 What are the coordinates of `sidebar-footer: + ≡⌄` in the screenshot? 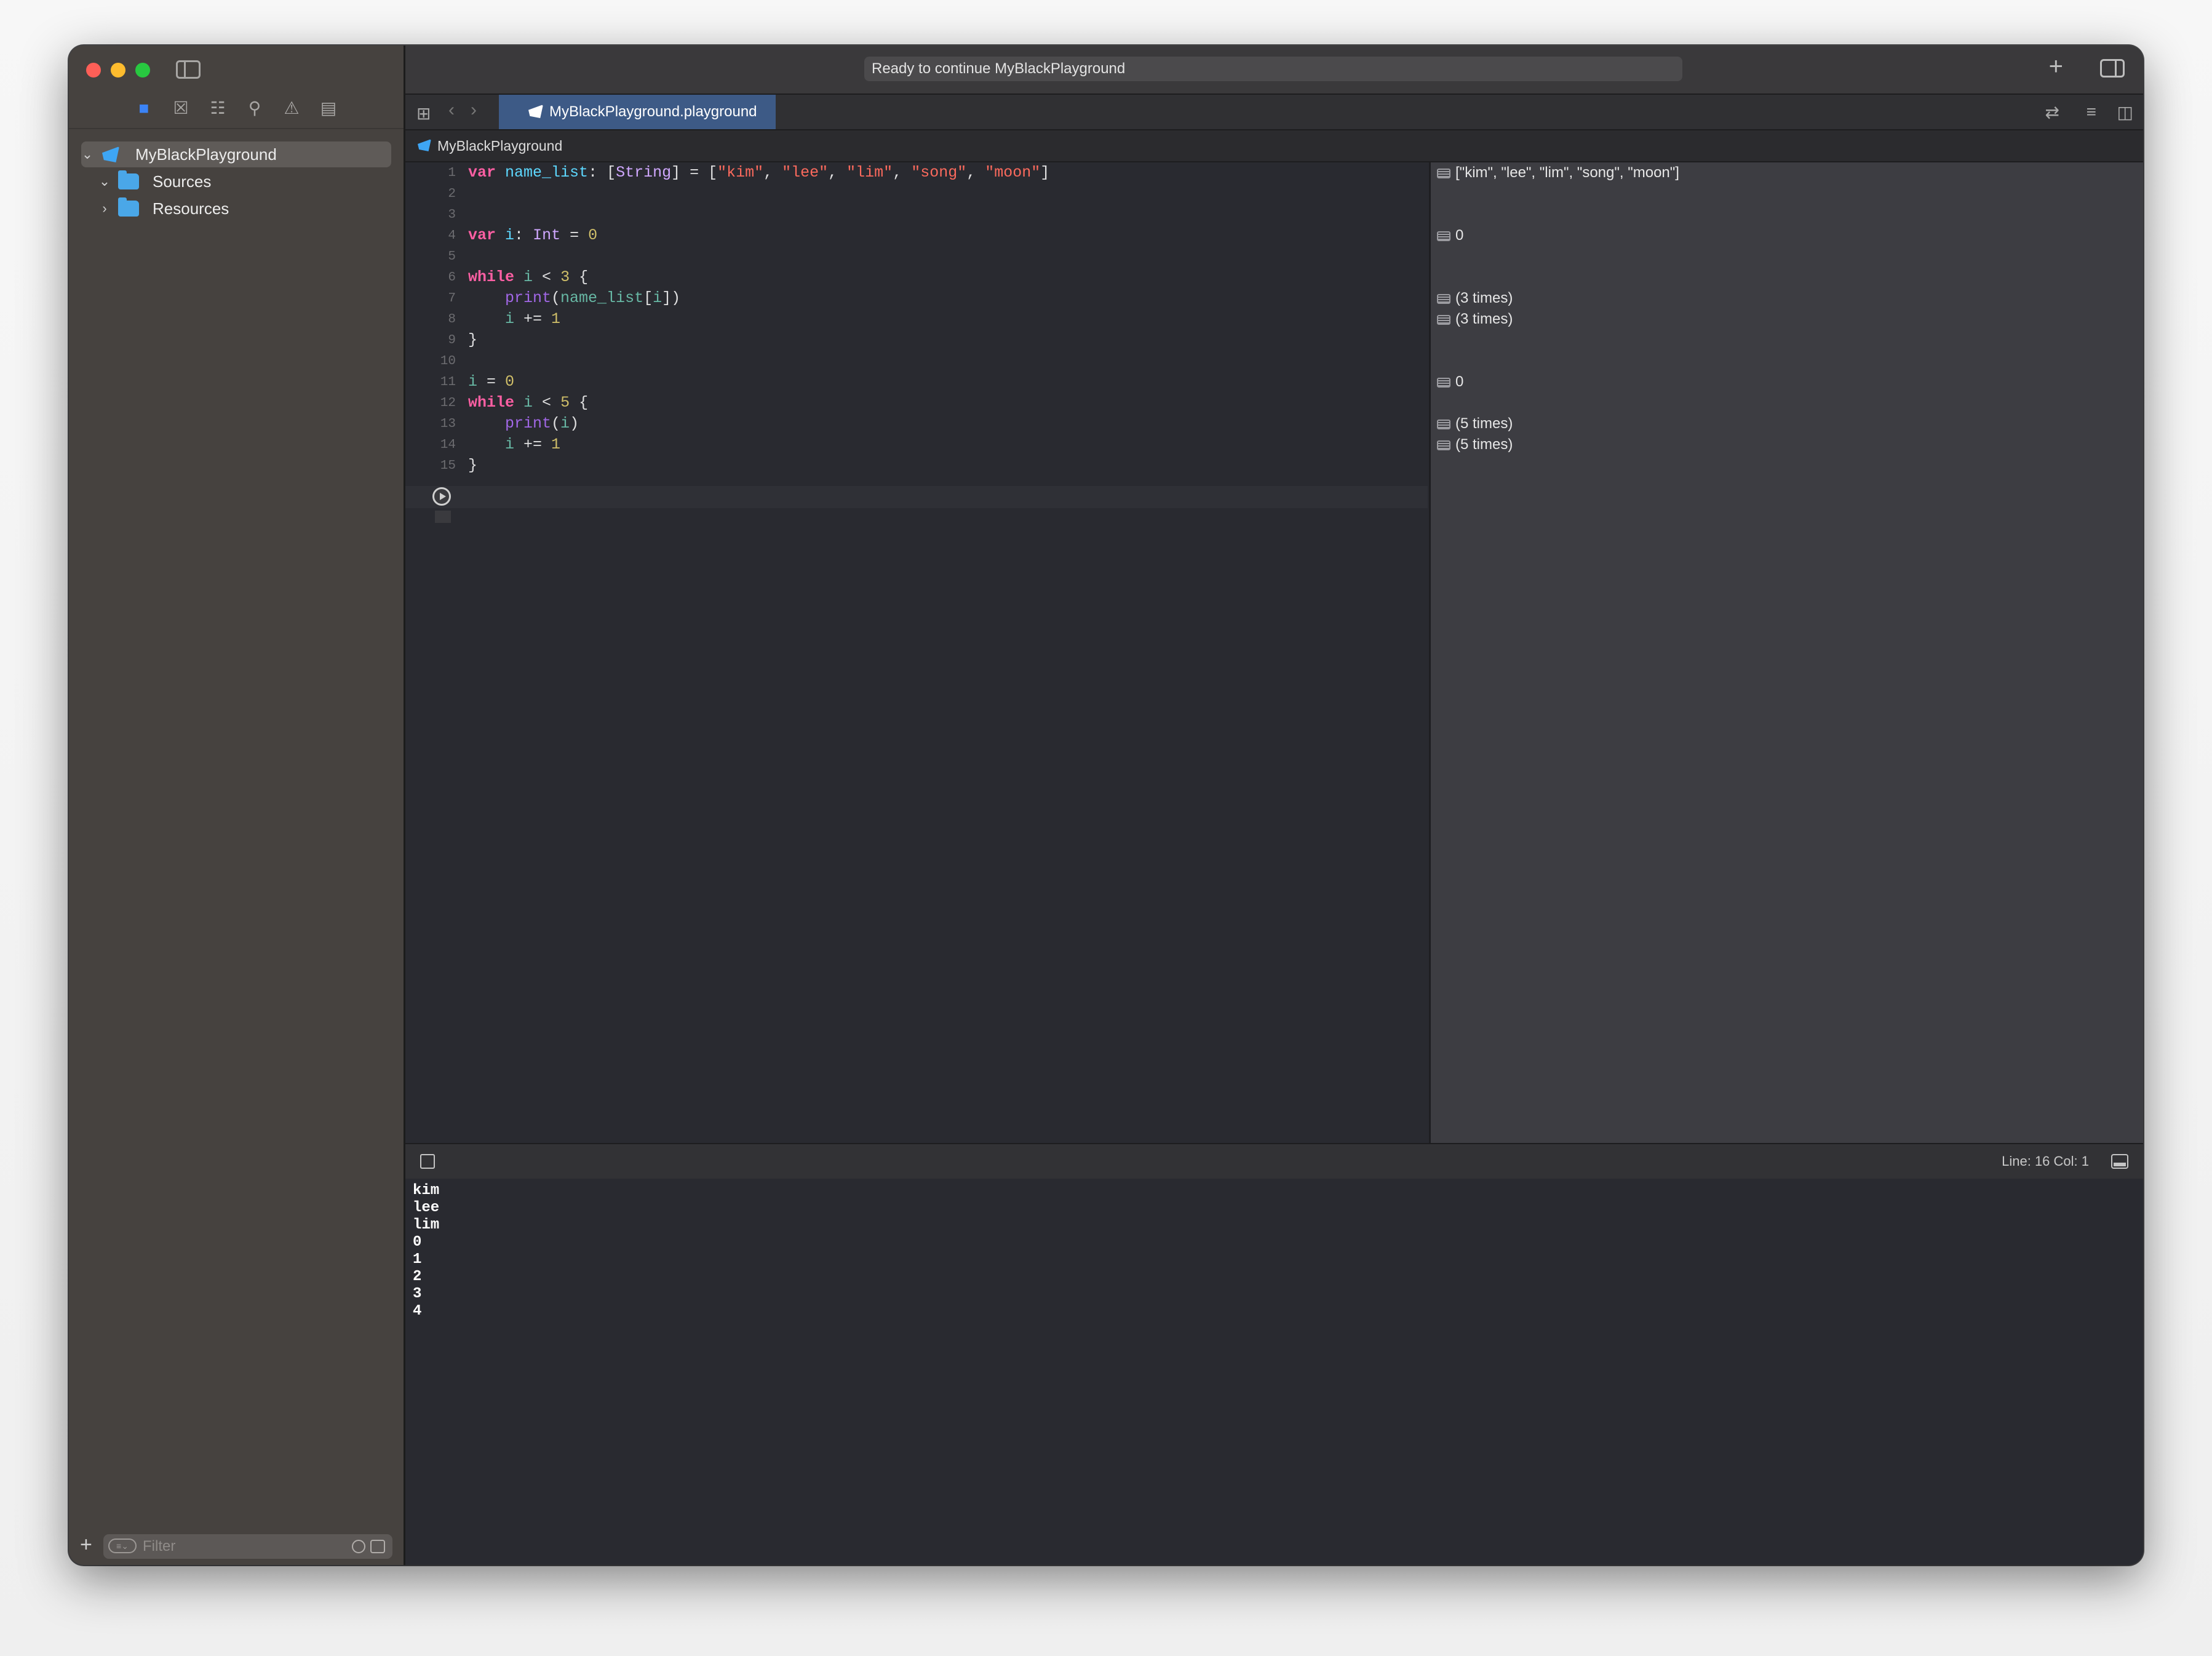 It's located at (237, 1546).